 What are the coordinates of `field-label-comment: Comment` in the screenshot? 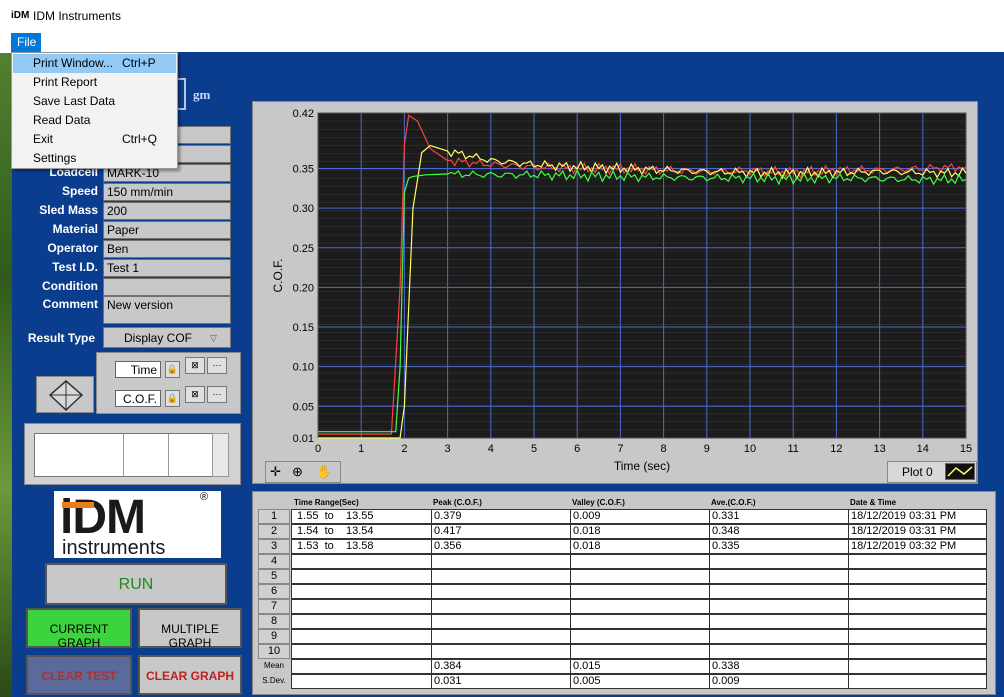 It's located at (70, 304).